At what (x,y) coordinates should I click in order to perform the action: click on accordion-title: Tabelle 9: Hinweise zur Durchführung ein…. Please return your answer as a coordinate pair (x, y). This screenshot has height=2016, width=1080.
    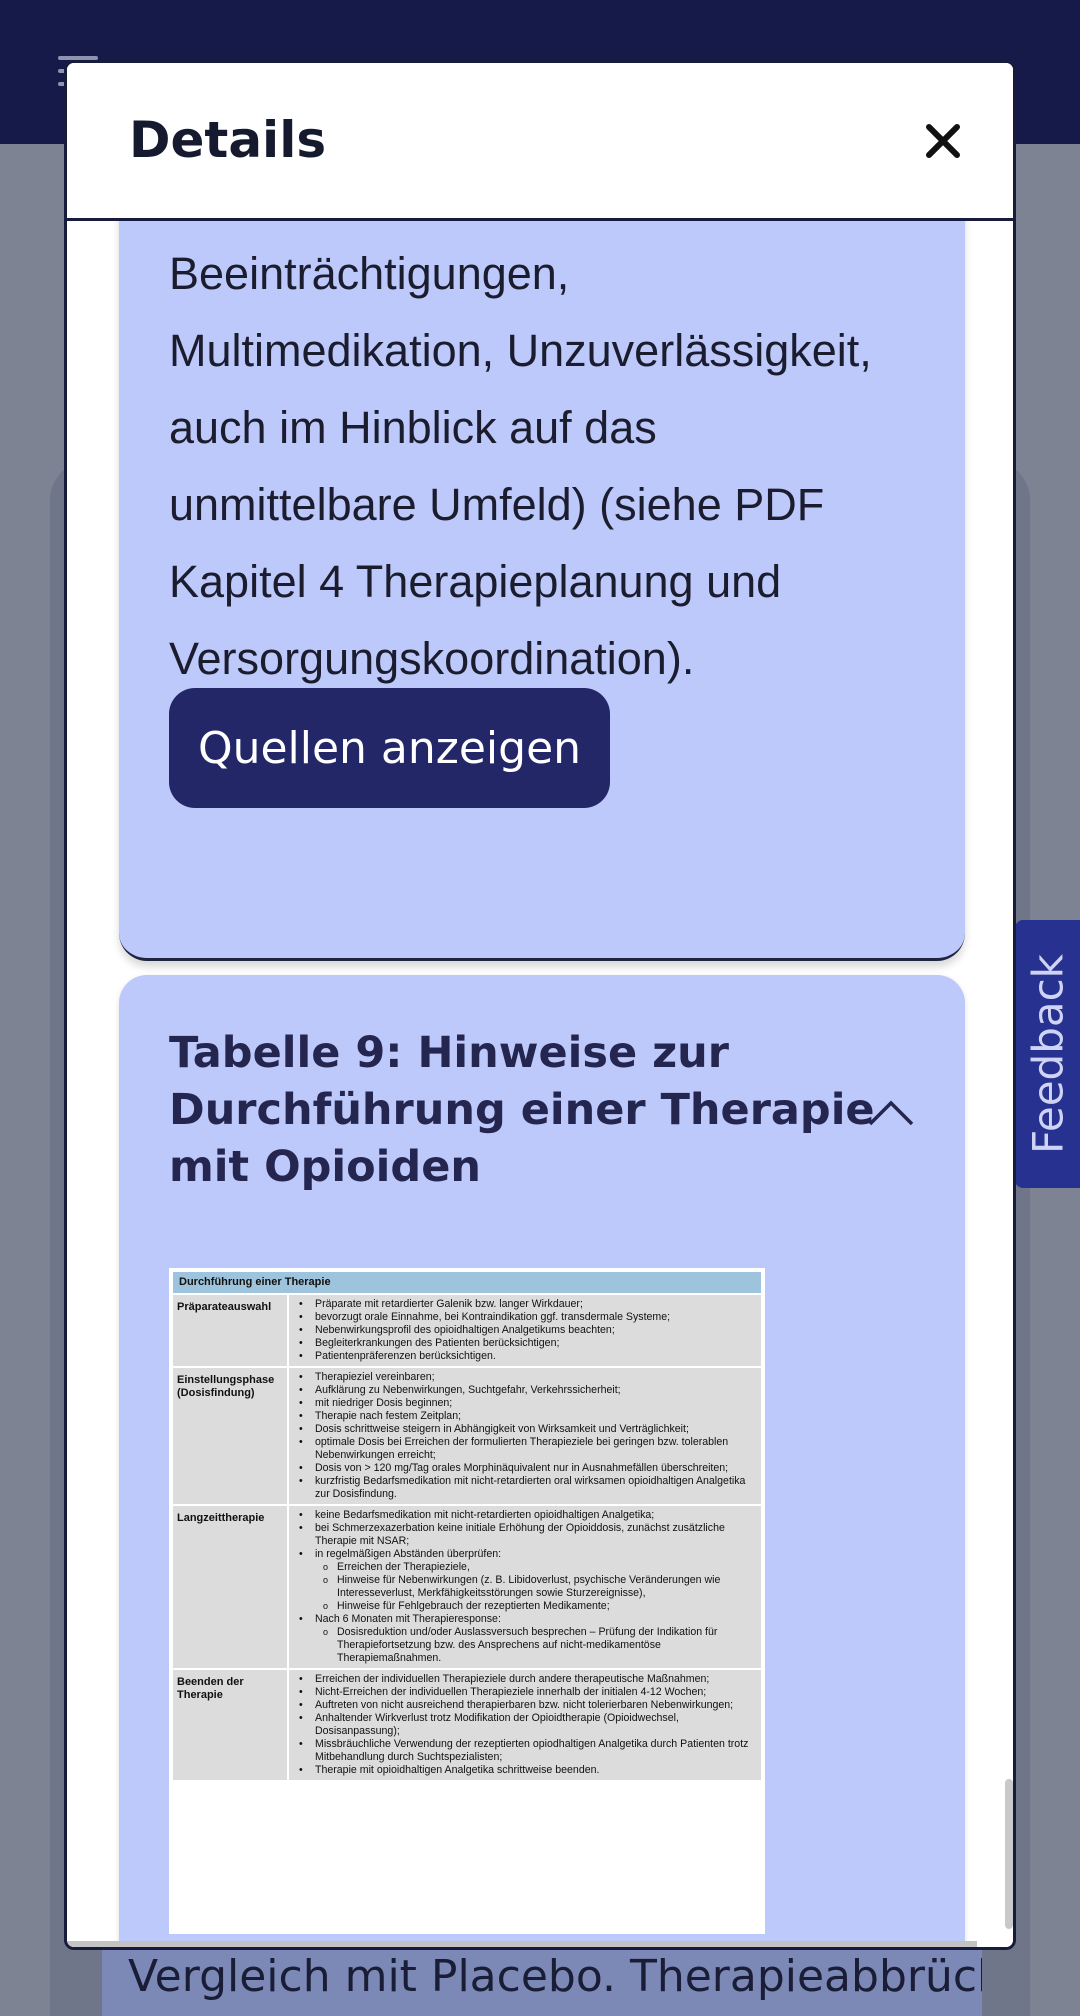
    Looking at the image, I should click on (522, 1110).